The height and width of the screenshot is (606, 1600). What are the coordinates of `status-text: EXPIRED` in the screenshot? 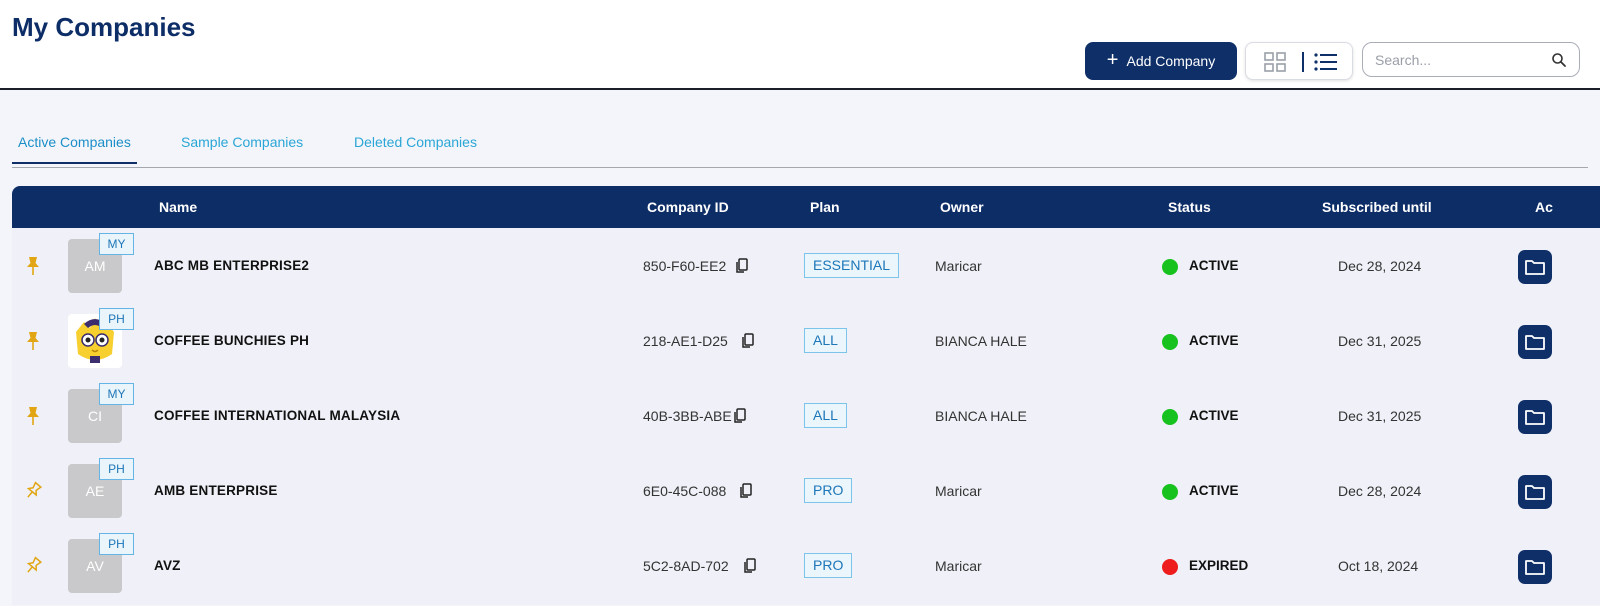 It's located at (1219, 565).